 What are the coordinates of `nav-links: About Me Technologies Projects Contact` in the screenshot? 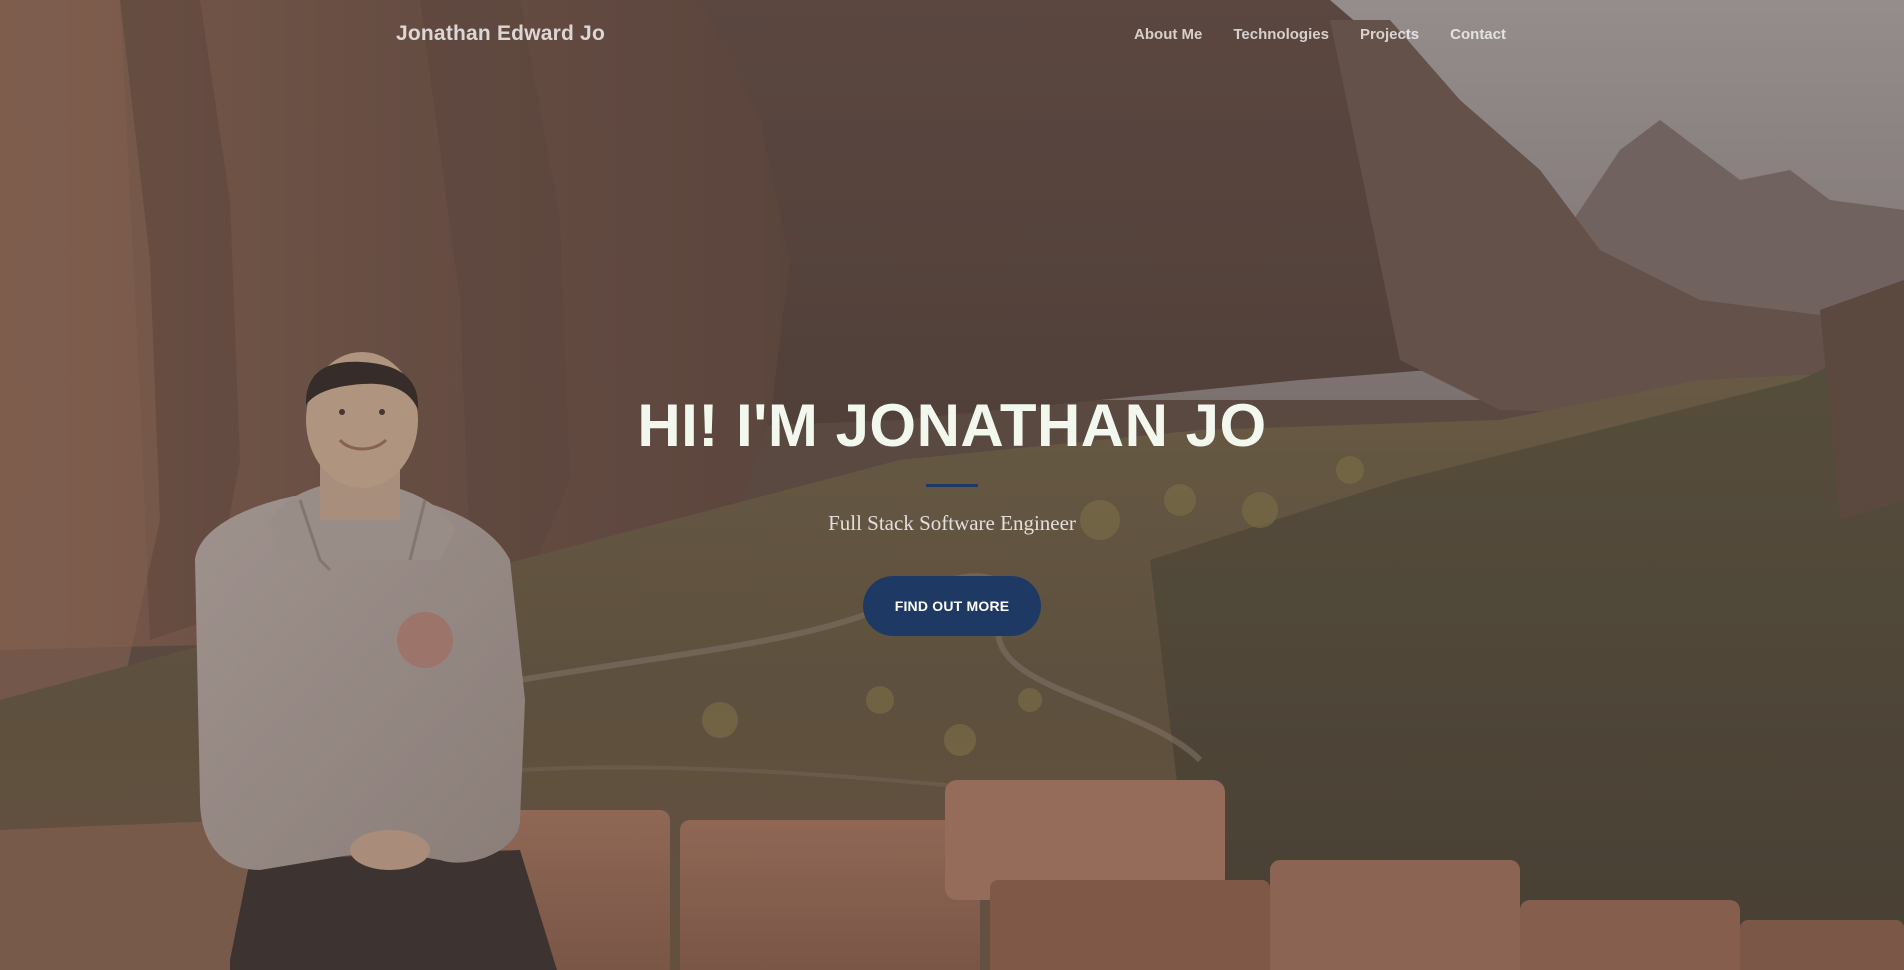 It's located at (1320, 35).